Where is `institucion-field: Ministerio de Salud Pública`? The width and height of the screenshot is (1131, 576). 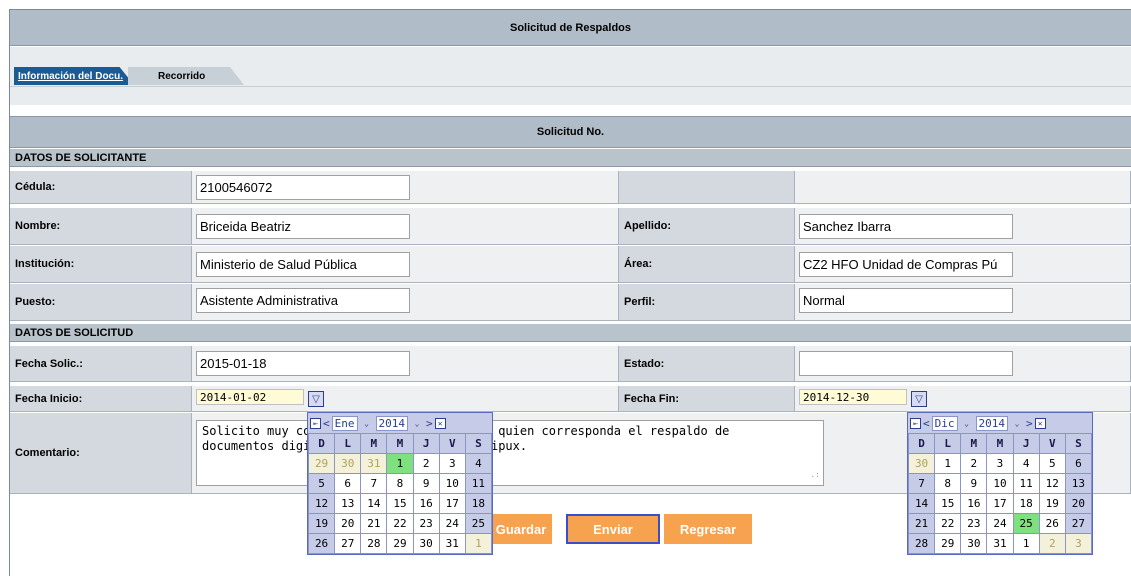 institucion-field: Ministerio de Salud Pública is located at coordinates (303, 264).